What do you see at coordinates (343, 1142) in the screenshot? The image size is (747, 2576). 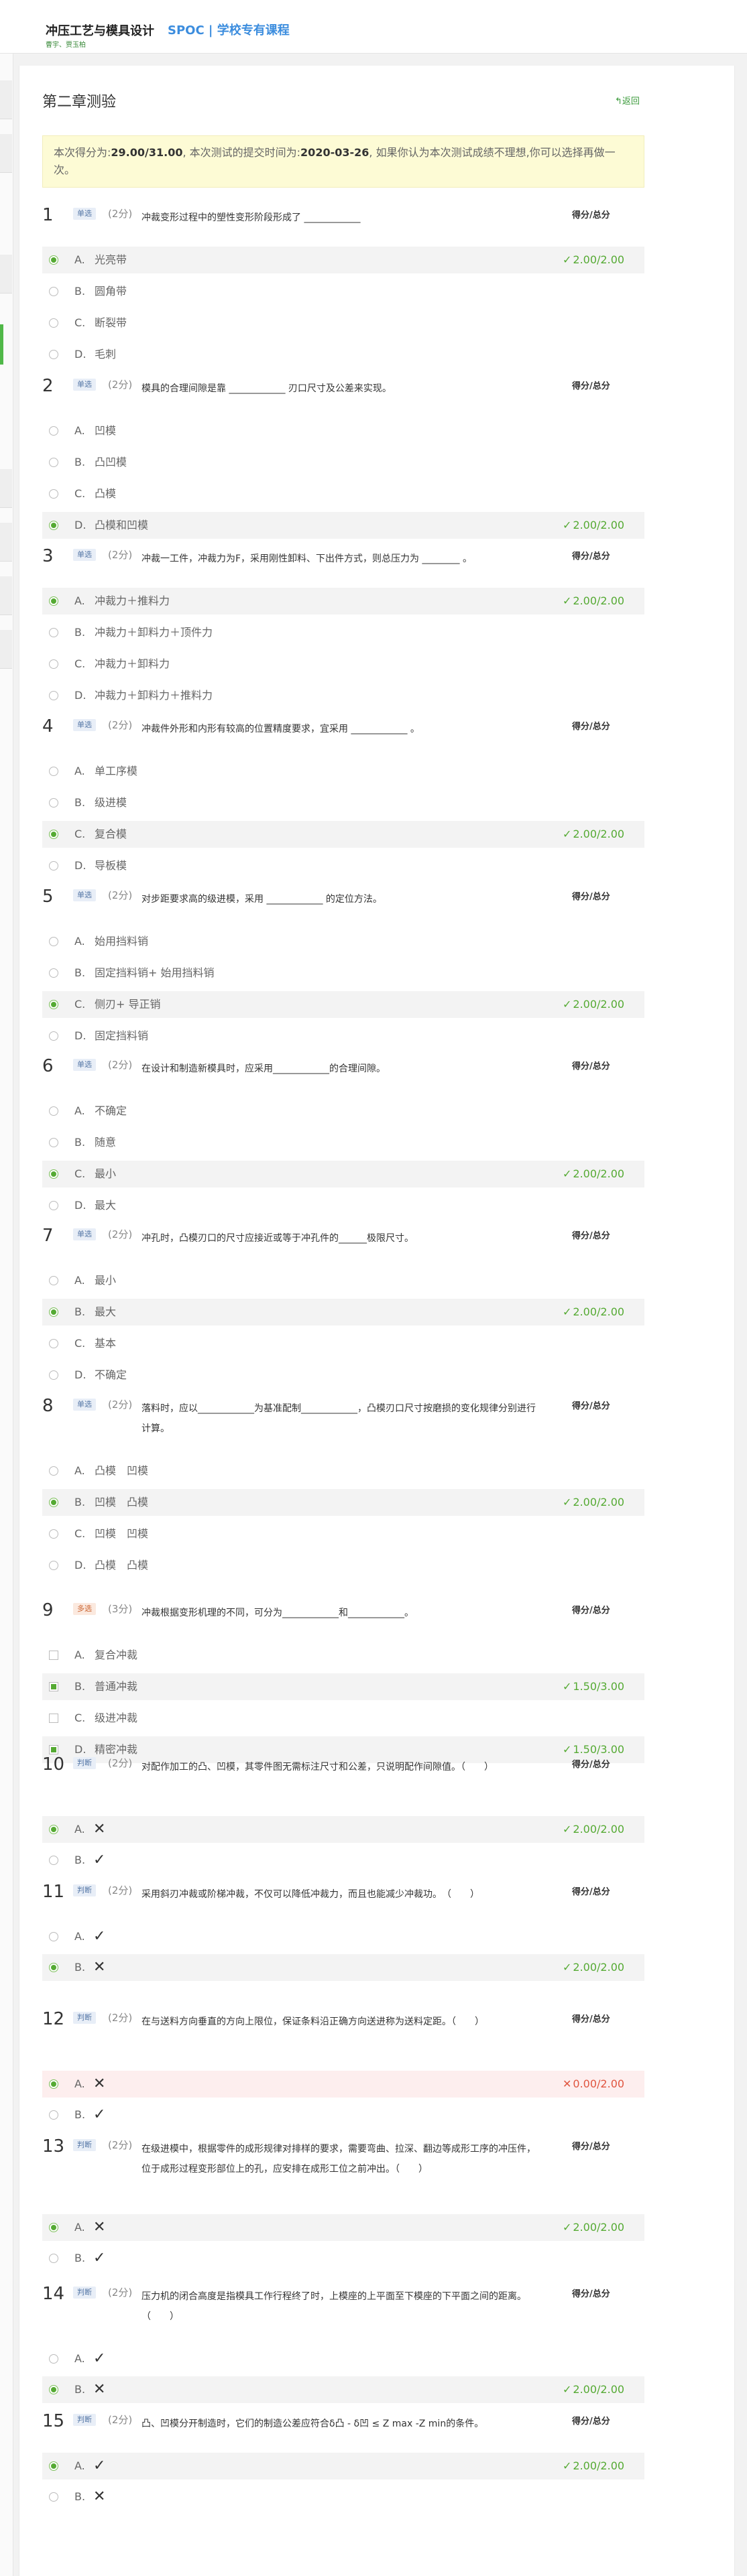 I see `answer-option: B. 随意` at bounding box center [343, 1142].